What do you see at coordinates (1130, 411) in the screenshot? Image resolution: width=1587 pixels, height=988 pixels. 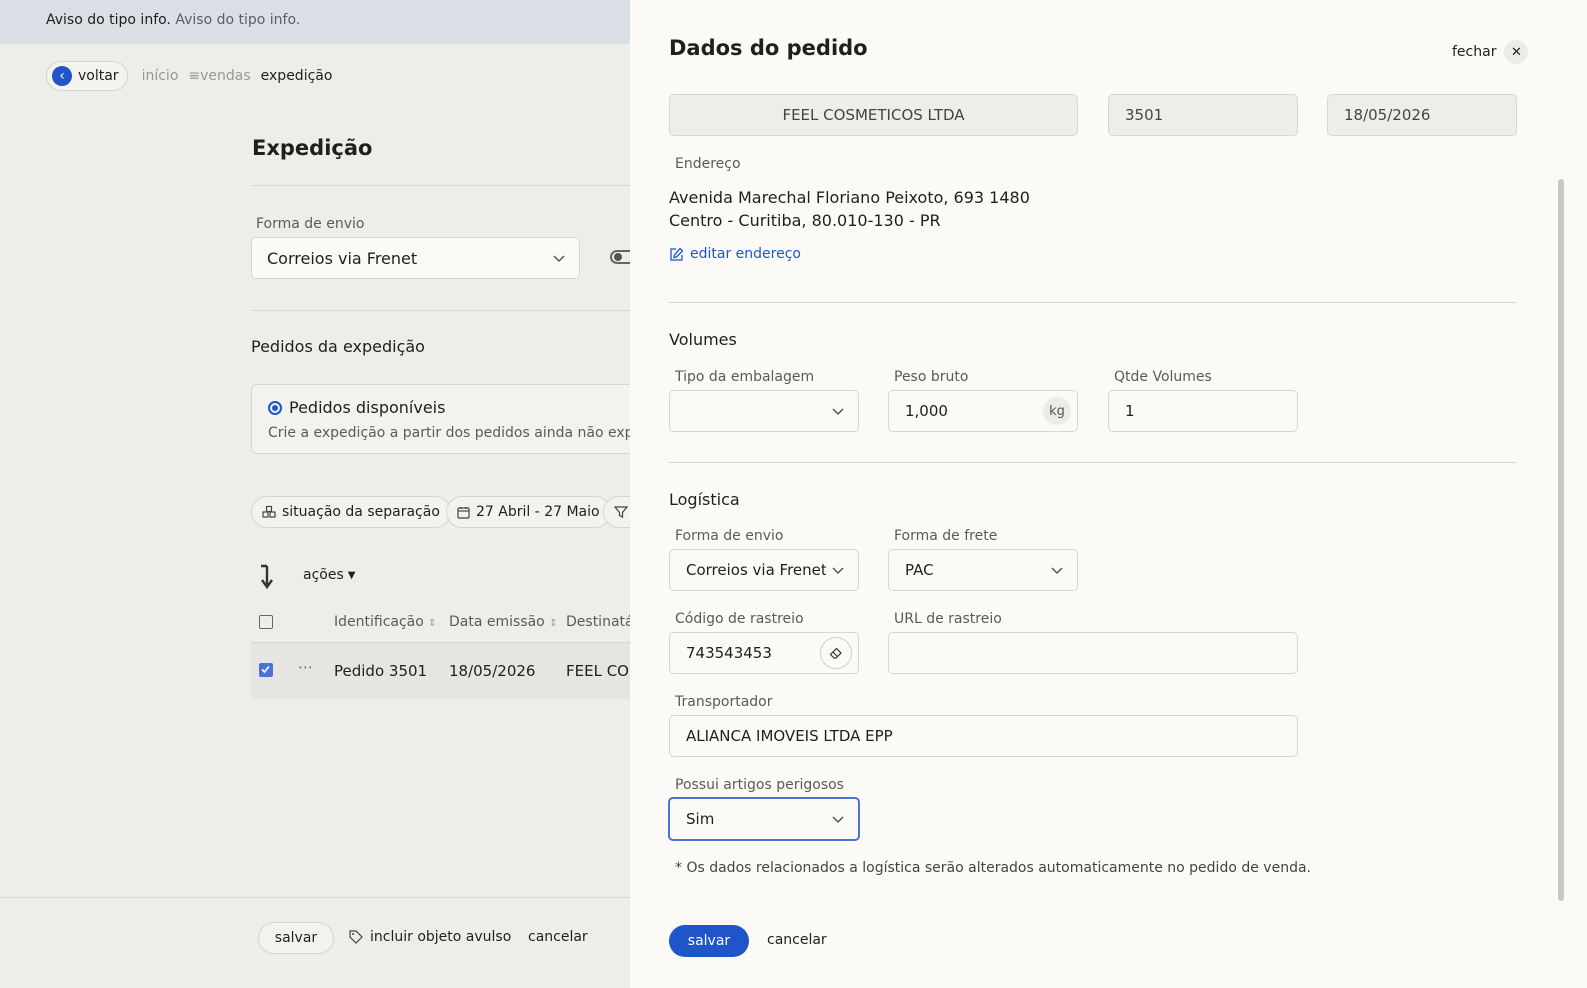 I see `volume-qty-value: 1` at bounding box center [1130, 411].